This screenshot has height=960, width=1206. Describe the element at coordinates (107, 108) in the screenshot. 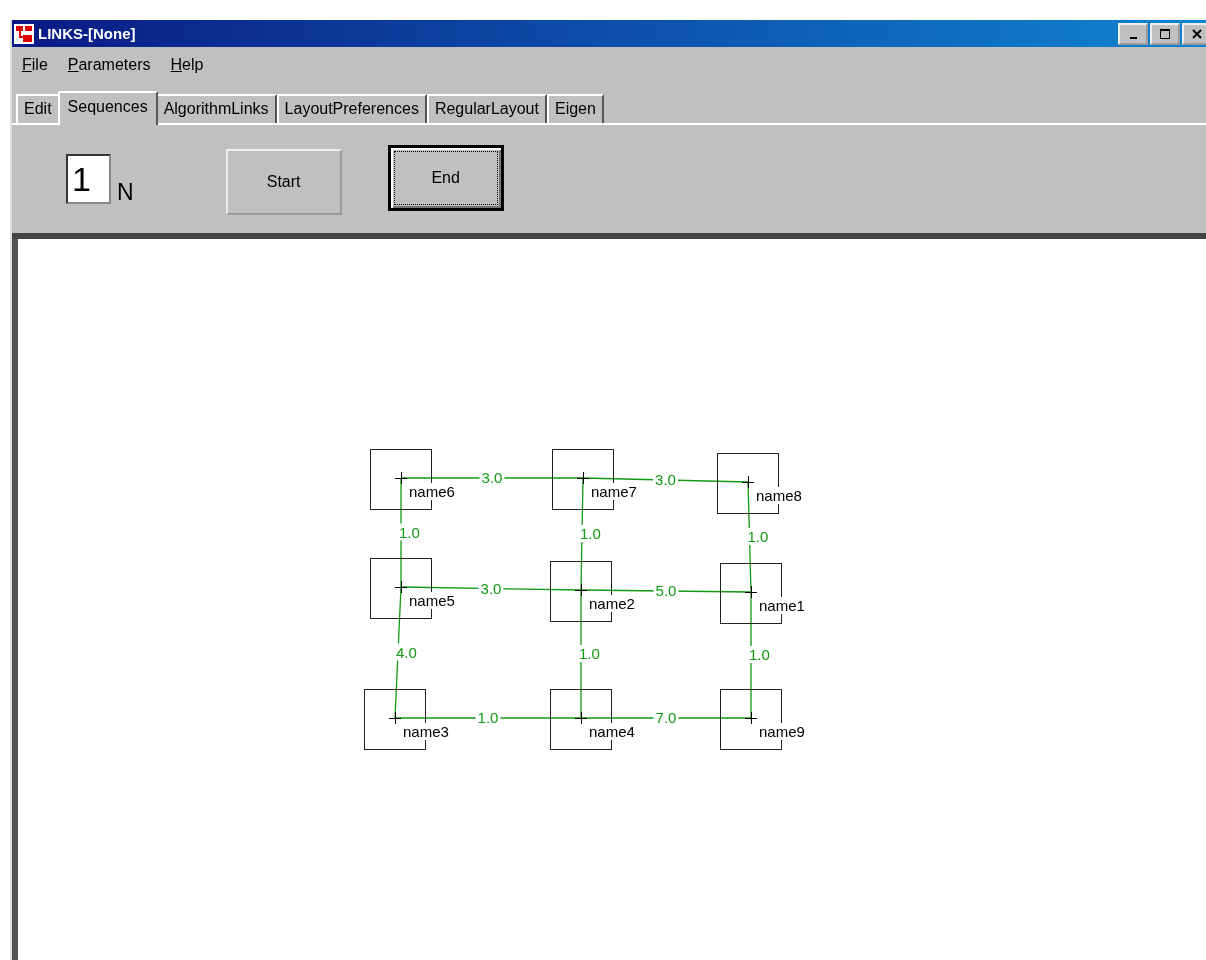

I see `tab: Sequences` at that location.